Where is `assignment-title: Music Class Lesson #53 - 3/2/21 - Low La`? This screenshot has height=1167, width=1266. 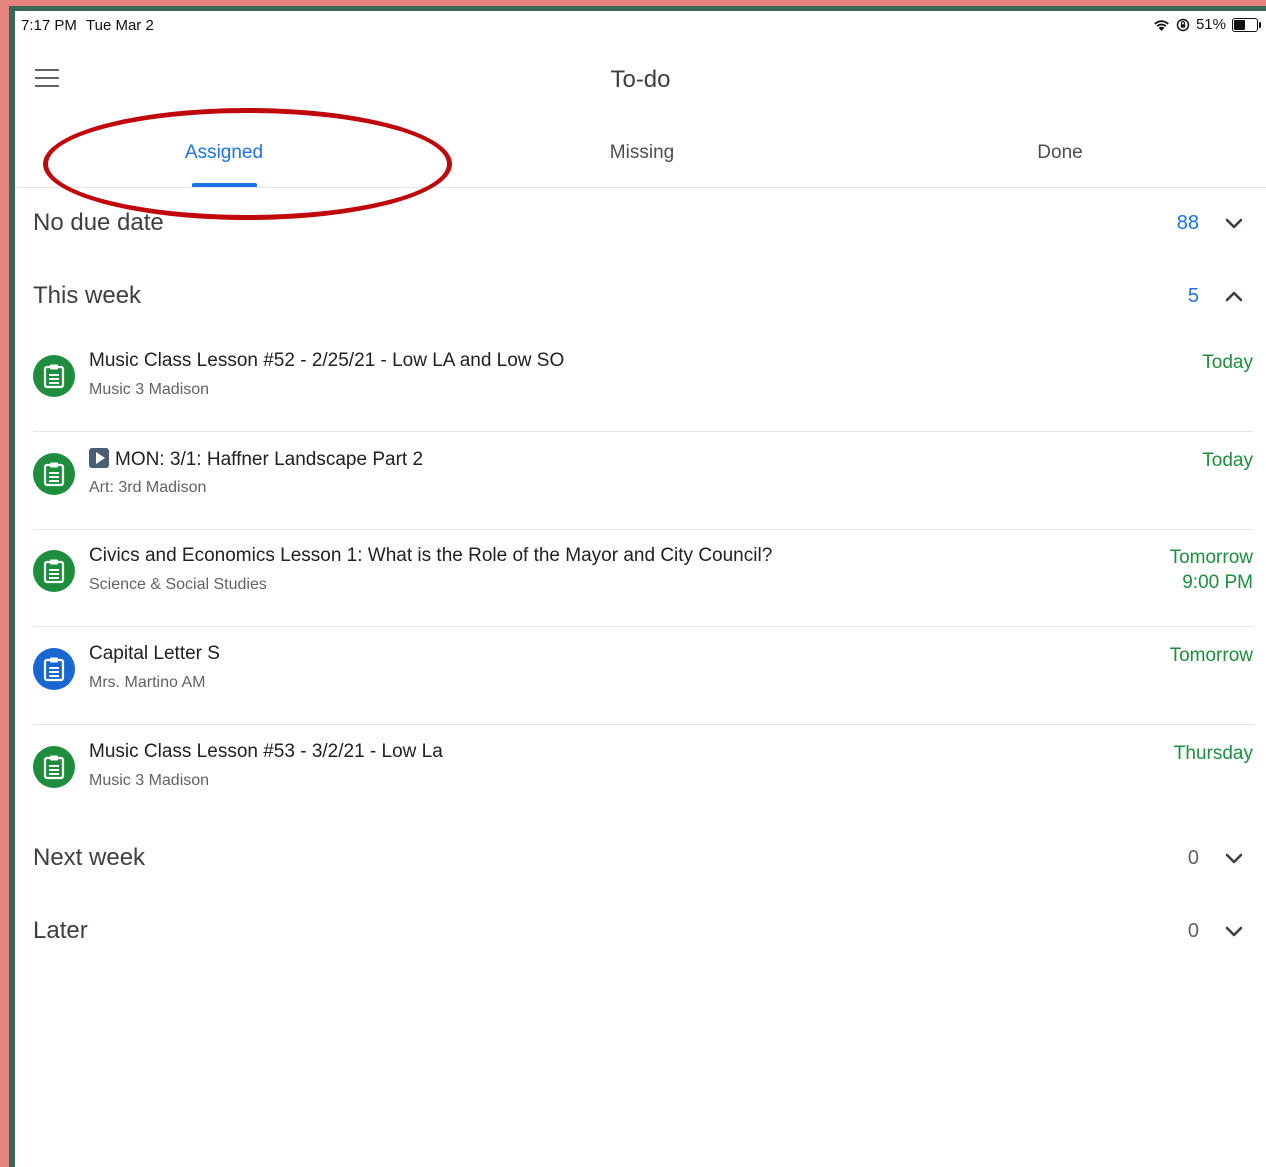
assignment-title: Music Class Lesson #53 - 3/2/21 - Low La is located at coordinates (266, 751).